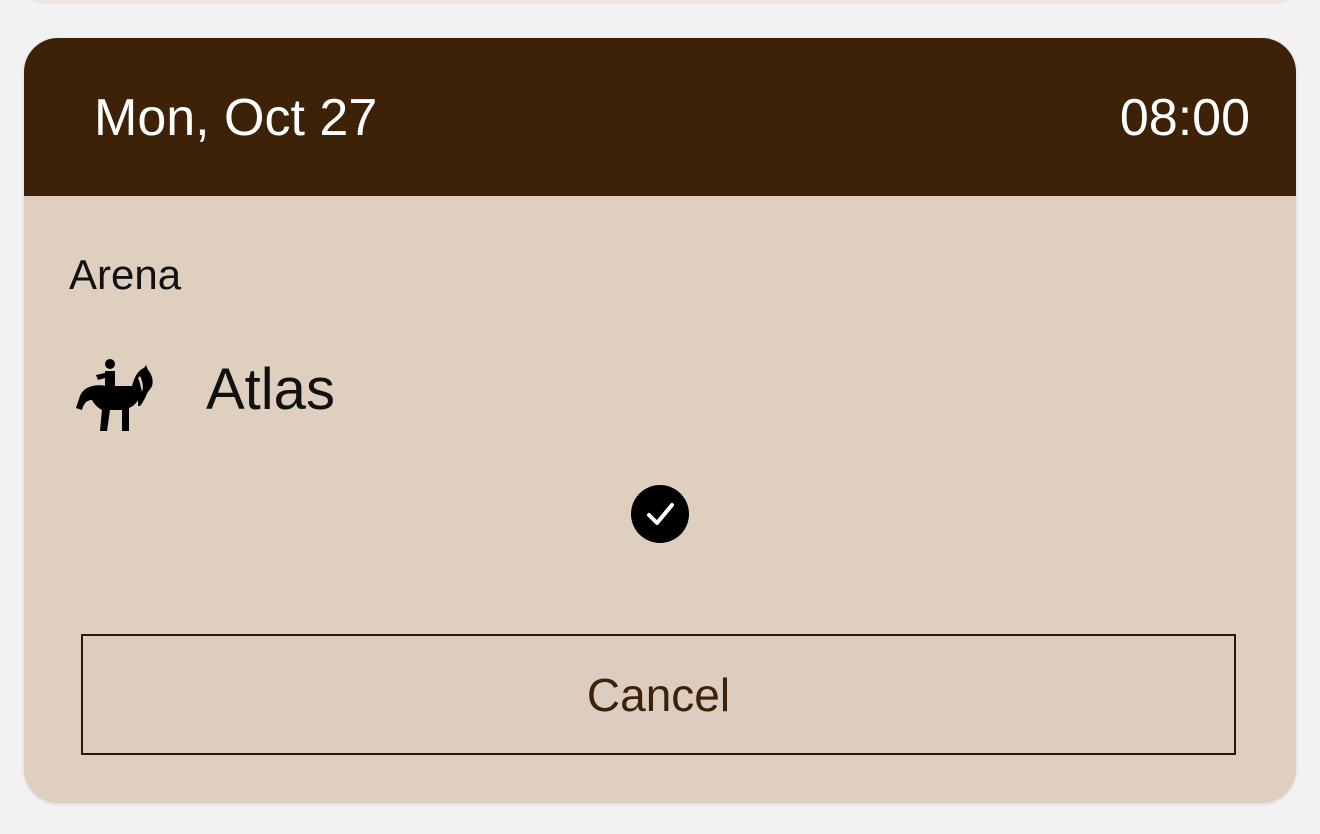  I want to click on check-circle-icon, so click(660, 514).